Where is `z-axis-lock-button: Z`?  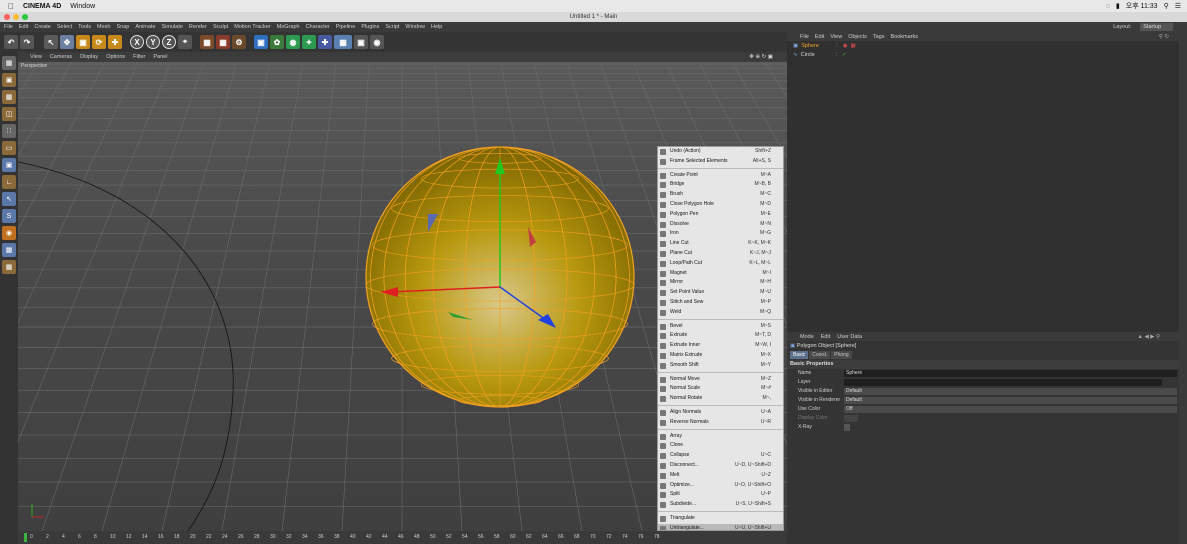
z-axis-lock-button: Z is located at coordinates (169, 42).